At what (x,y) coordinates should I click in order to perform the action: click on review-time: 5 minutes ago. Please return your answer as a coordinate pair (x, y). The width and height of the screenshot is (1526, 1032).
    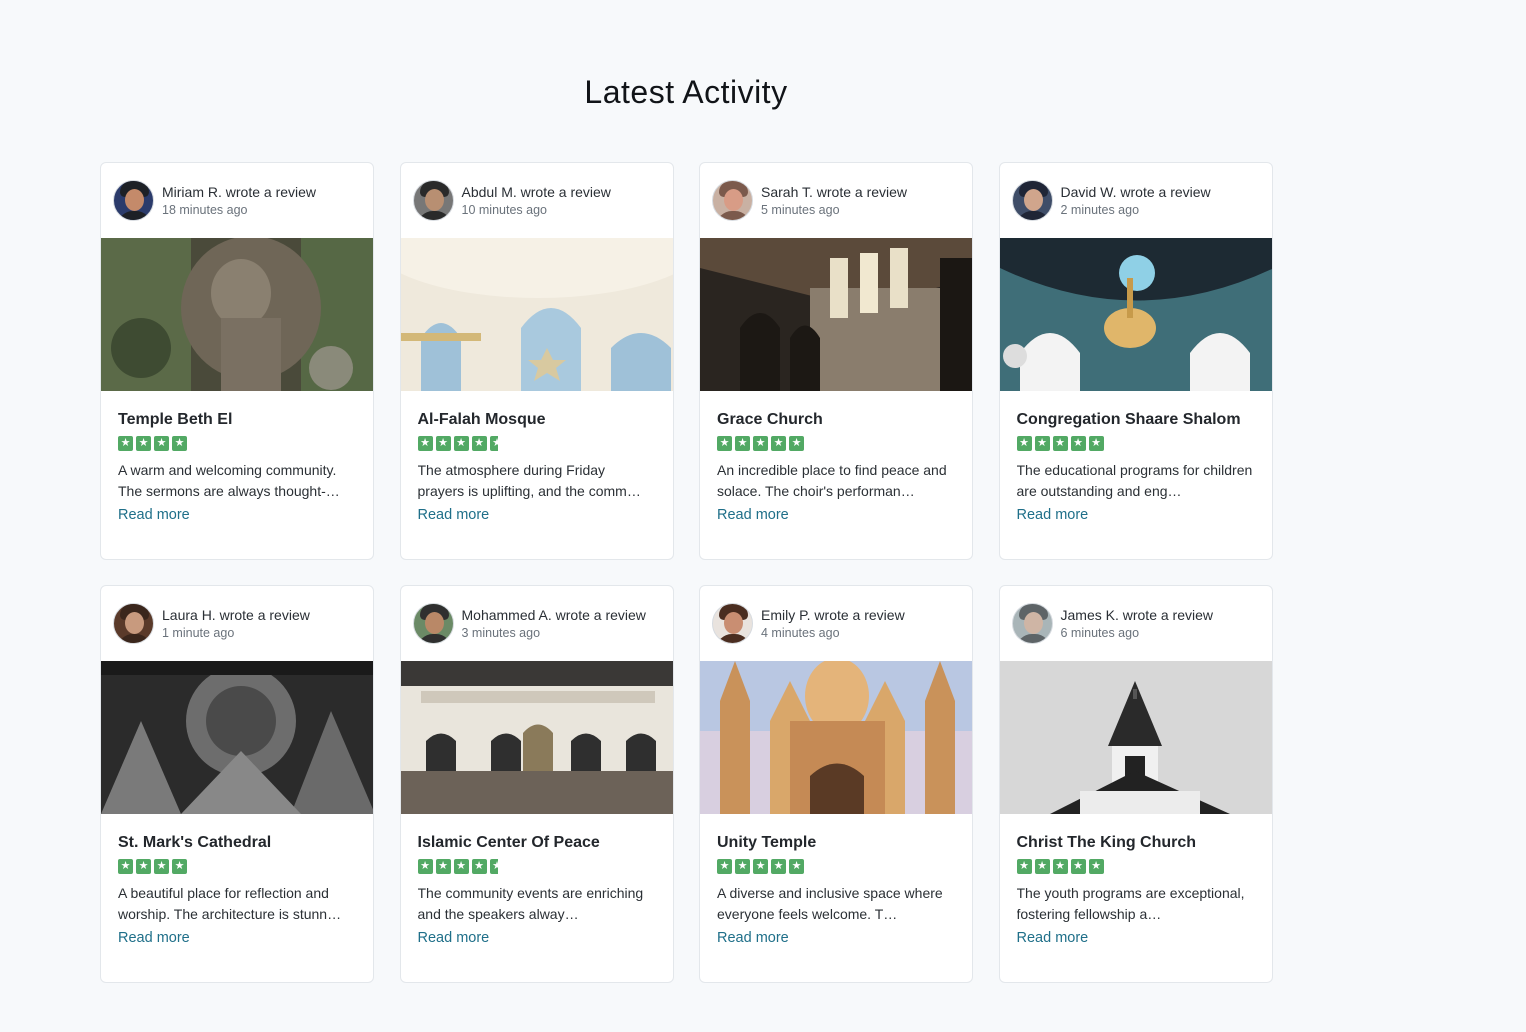
    Looking at the image, I should click on (800, 209).